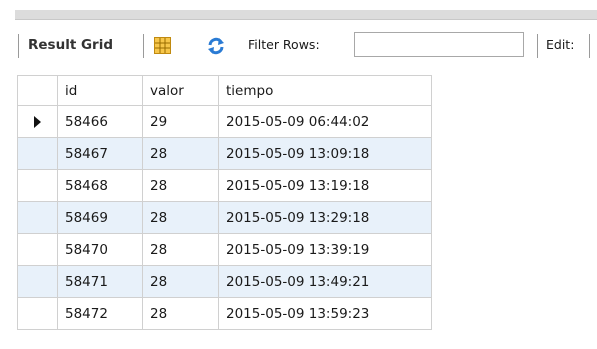 Image resolution: width=597 pixels, height=349 pixels. What do you see at coordinates (325, 121) in the screenshot?
I see `cell-tiempo: 2015-05-09 06:44:02` at bounding box center [325, 121].